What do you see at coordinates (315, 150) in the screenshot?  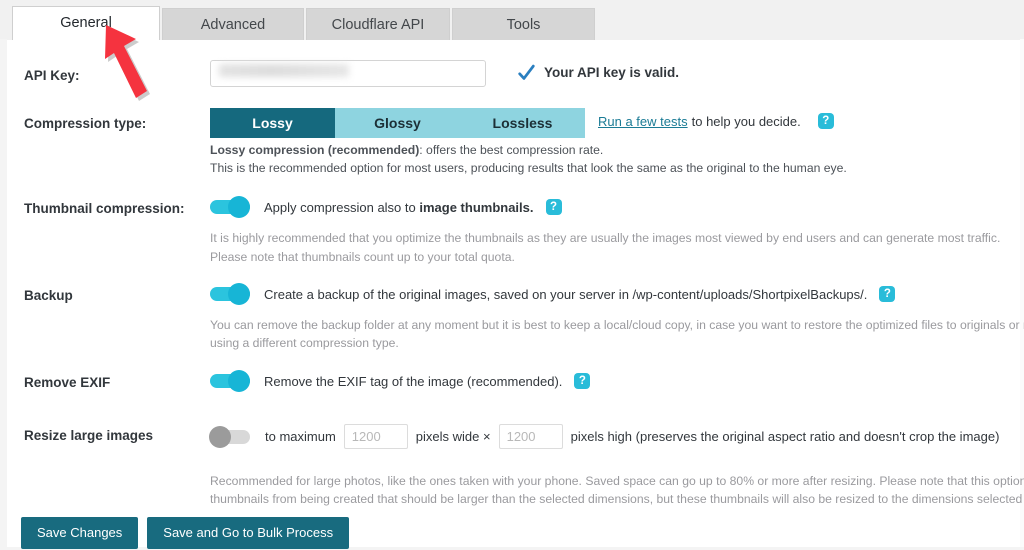 I see `compression-note-bold: Lossy compression (recommended)` at bounding box center [315, 150].